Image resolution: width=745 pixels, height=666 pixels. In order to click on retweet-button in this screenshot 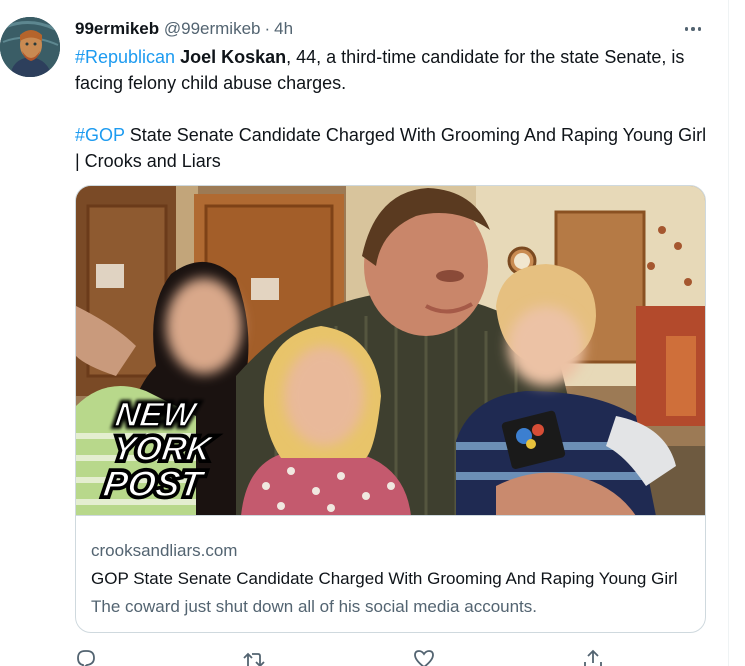, I will do `click(254, 657)`.